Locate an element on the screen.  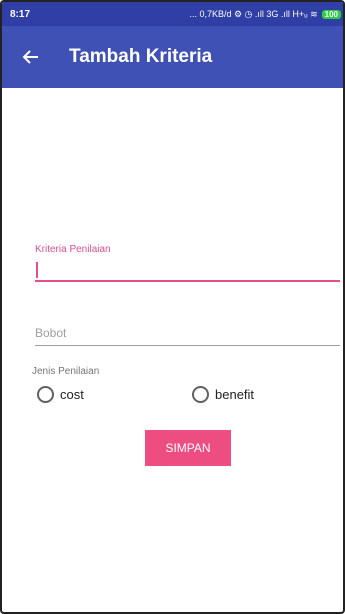
radio-benefit-label: benefit is located at coordinates (235, 394).